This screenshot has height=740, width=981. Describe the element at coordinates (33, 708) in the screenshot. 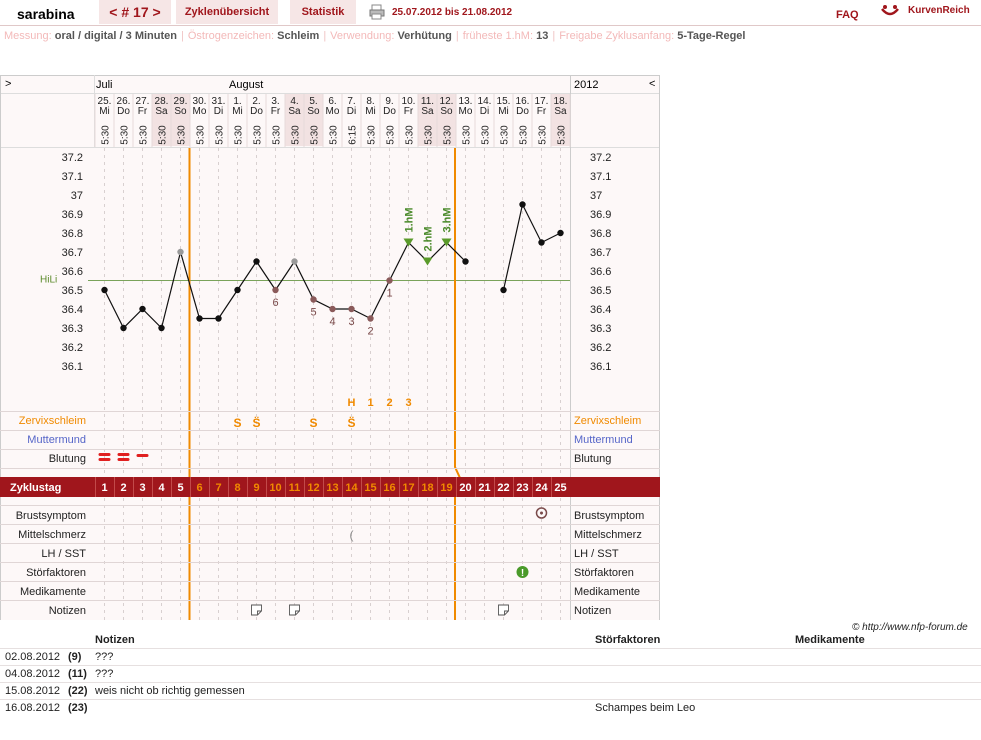

I see `note-date: 16.08.2012` at that location.